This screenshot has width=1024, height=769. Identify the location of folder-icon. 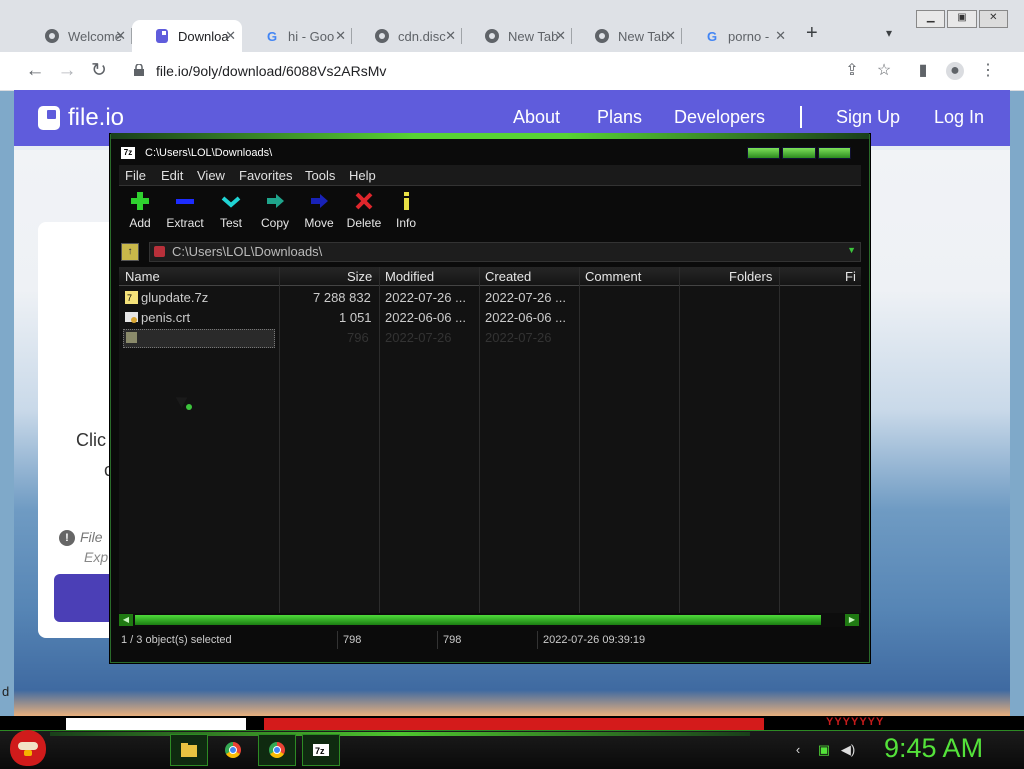
(189, 750).